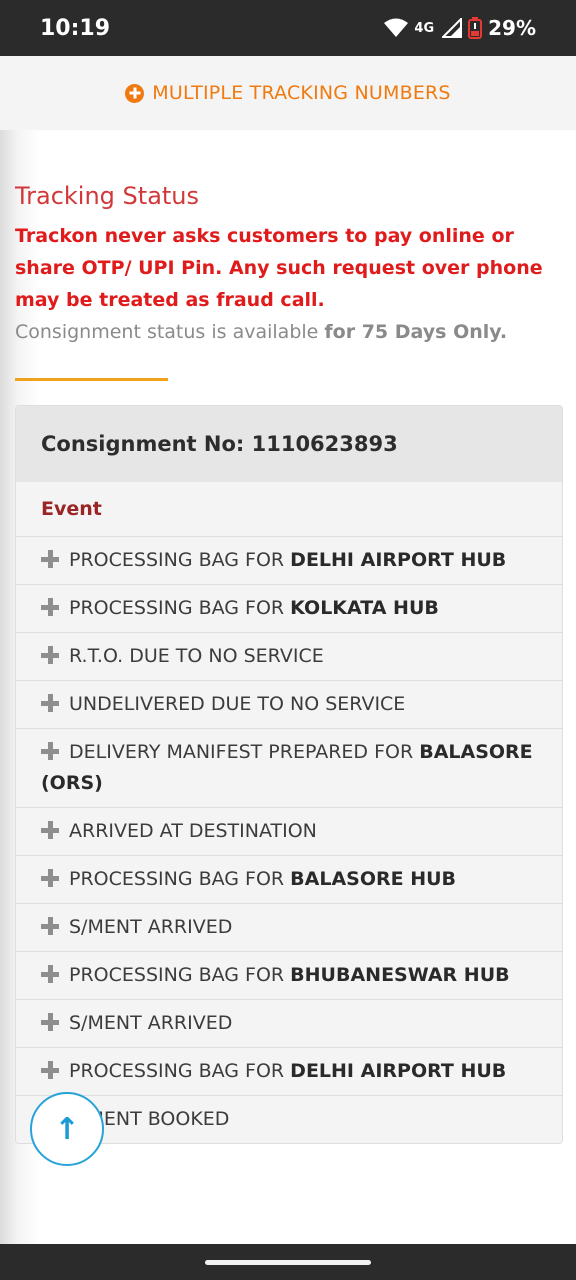  What do you see at coordinates (475, 28) in the screenshot?
I see `battery-icon` at bounding box center [475, 28].